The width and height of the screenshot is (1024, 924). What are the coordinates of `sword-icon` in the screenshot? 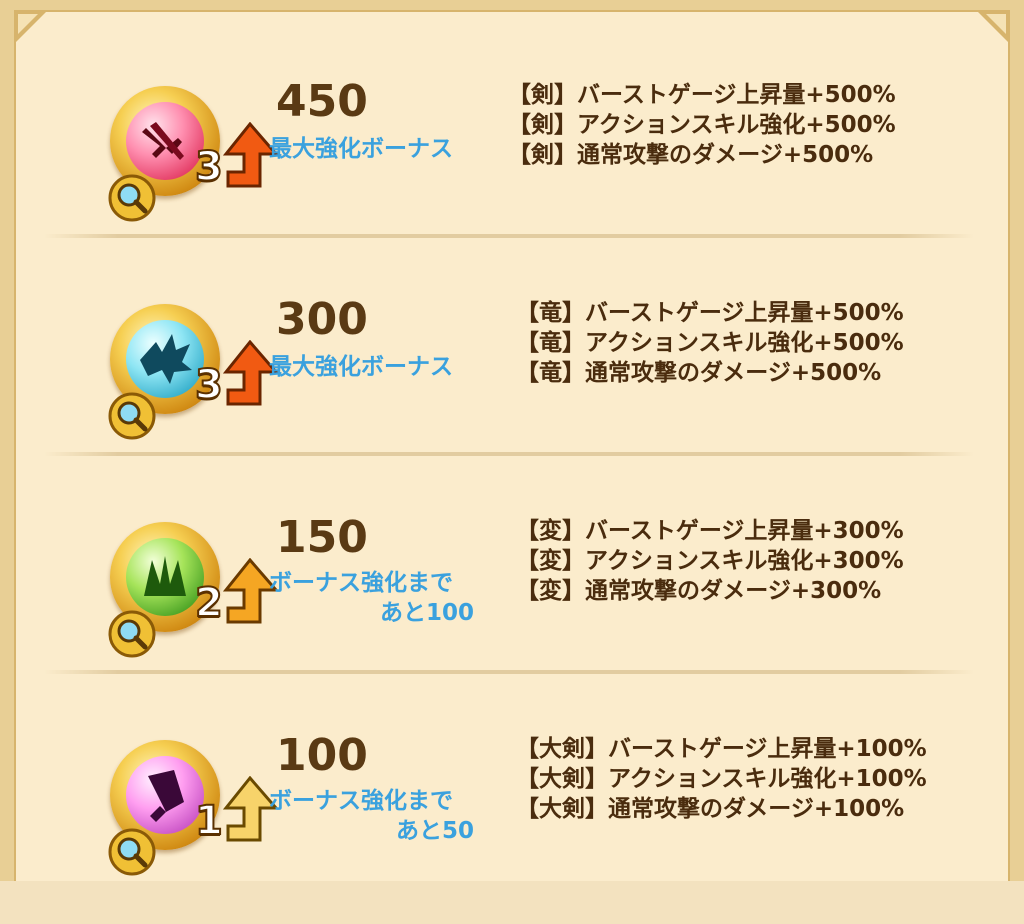 It's located at (163, 141).